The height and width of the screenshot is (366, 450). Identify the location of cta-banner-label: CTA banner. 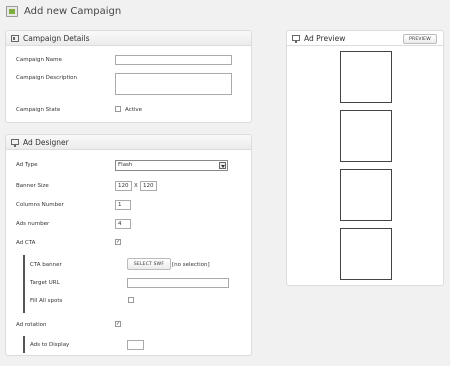
(46, 265).